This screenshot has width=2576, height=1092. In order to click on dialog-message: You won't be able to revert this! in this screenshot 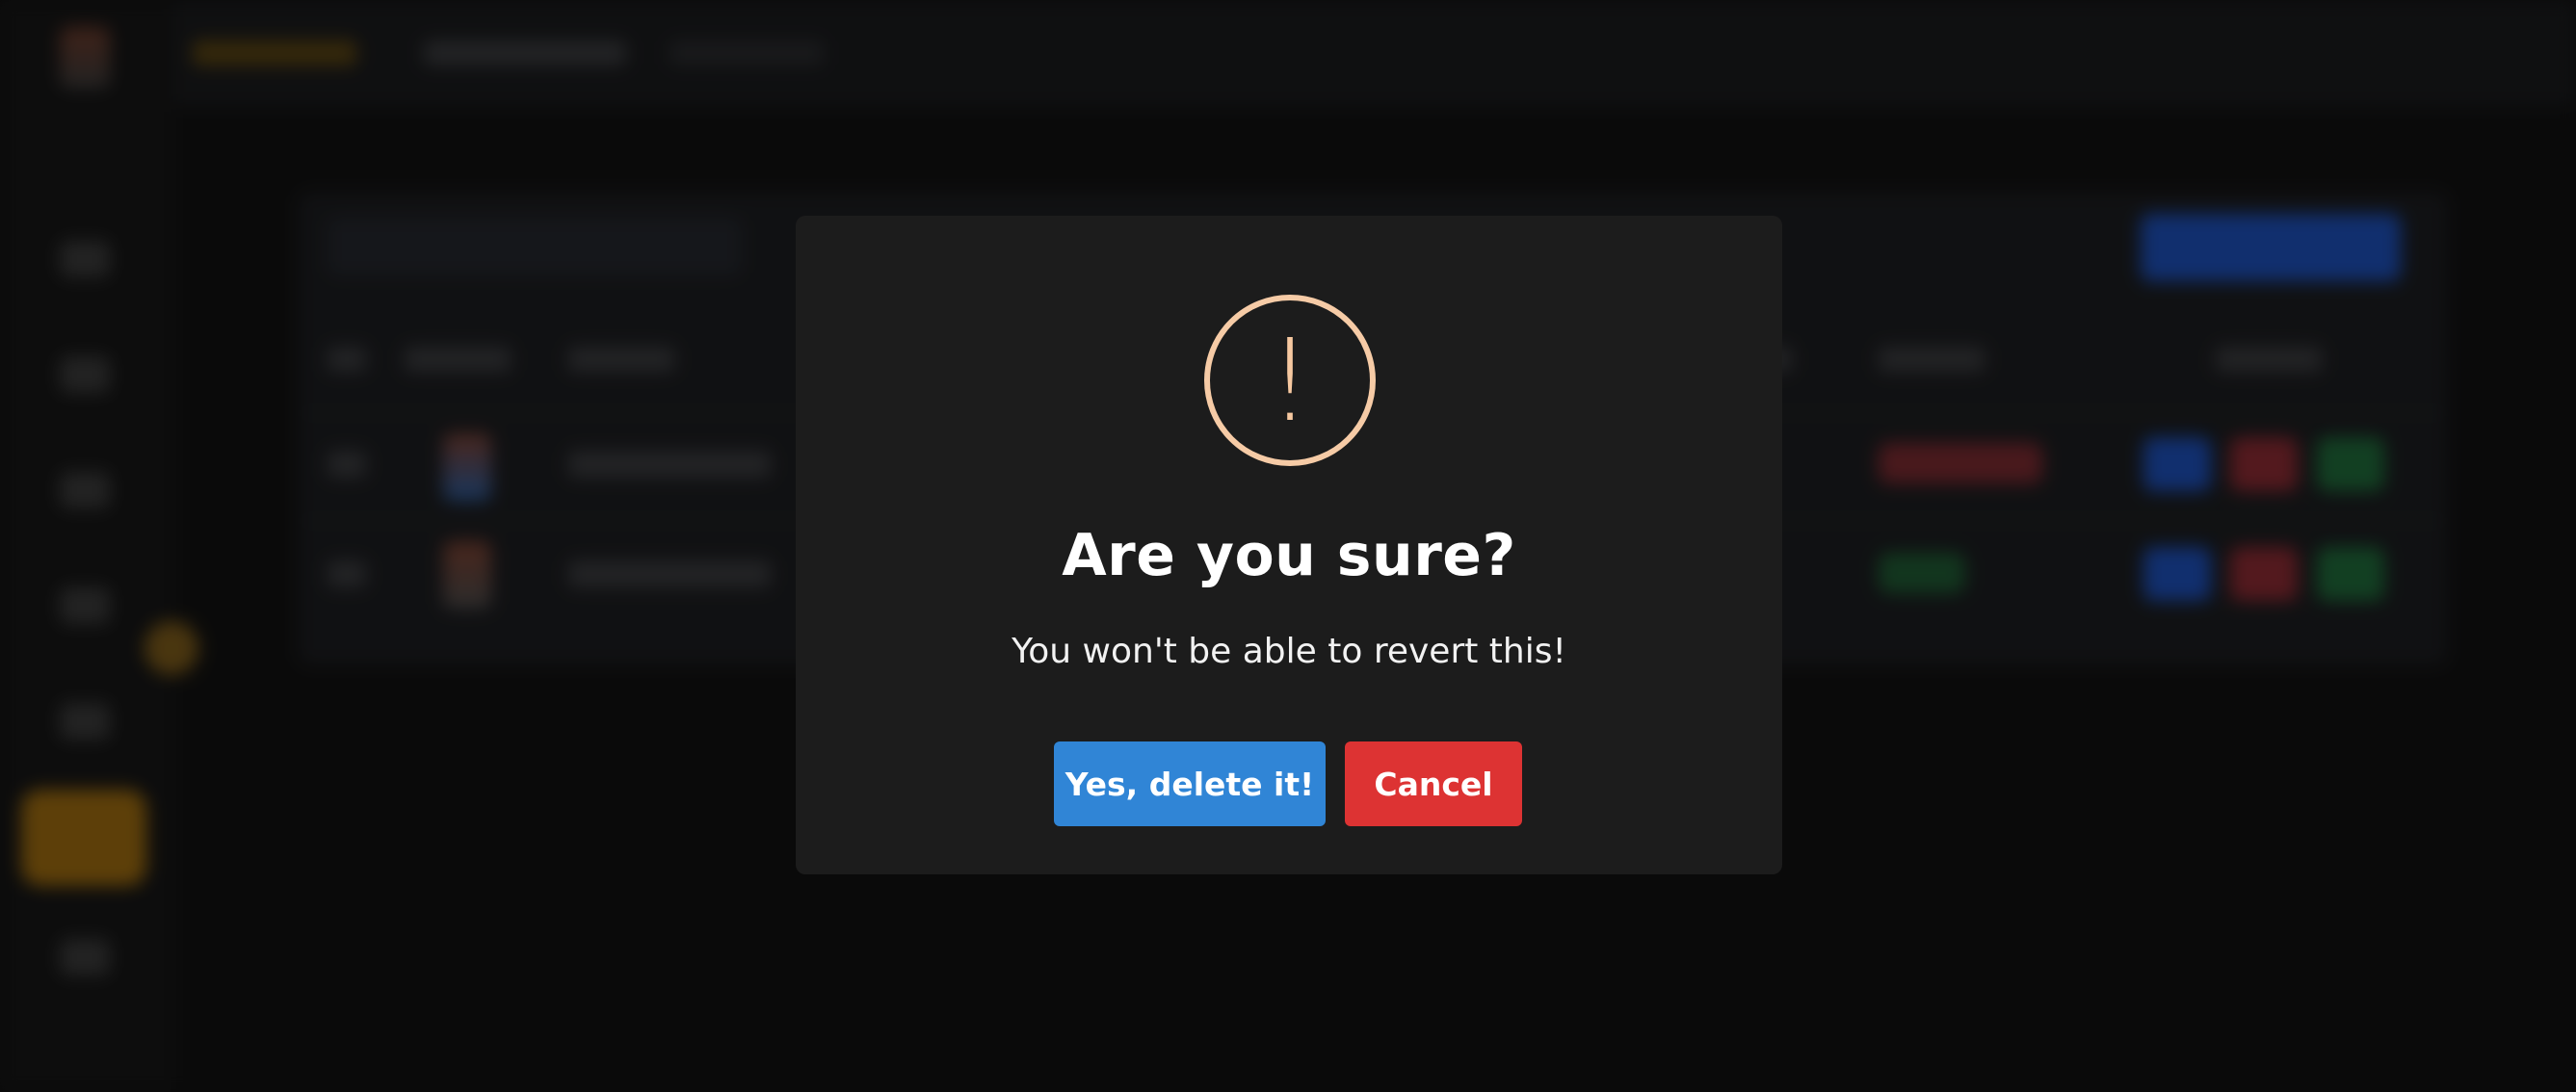, I will do `click(1289, 651)`.